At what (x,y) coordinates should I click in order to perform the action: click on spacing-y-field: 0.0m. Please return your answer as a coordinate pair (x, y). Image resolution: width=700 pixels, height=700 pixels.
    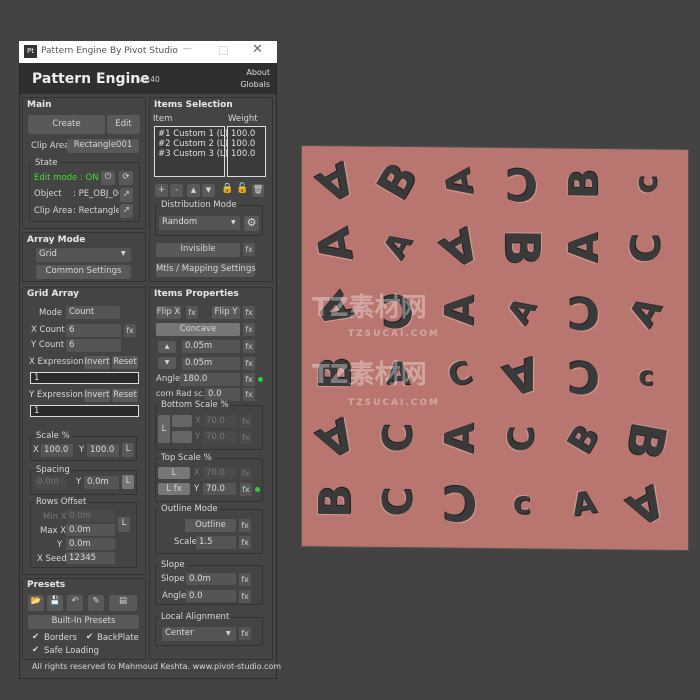
    Looking at the image, I should click on (101, 482).